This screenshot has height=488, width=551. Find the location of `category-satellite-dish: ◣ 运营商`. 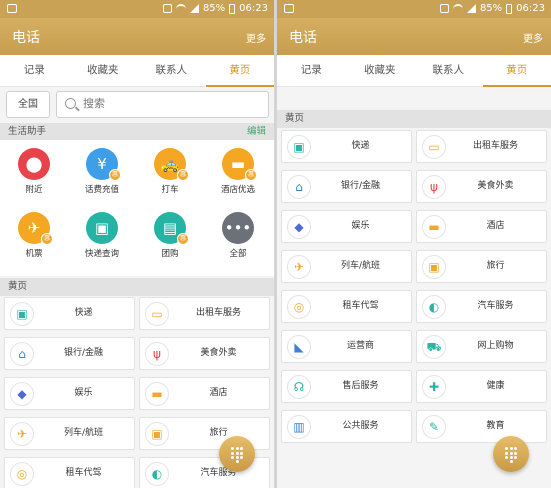

category-satellite-dish: ◣ 运营商 is located at coordinates (346, 346).